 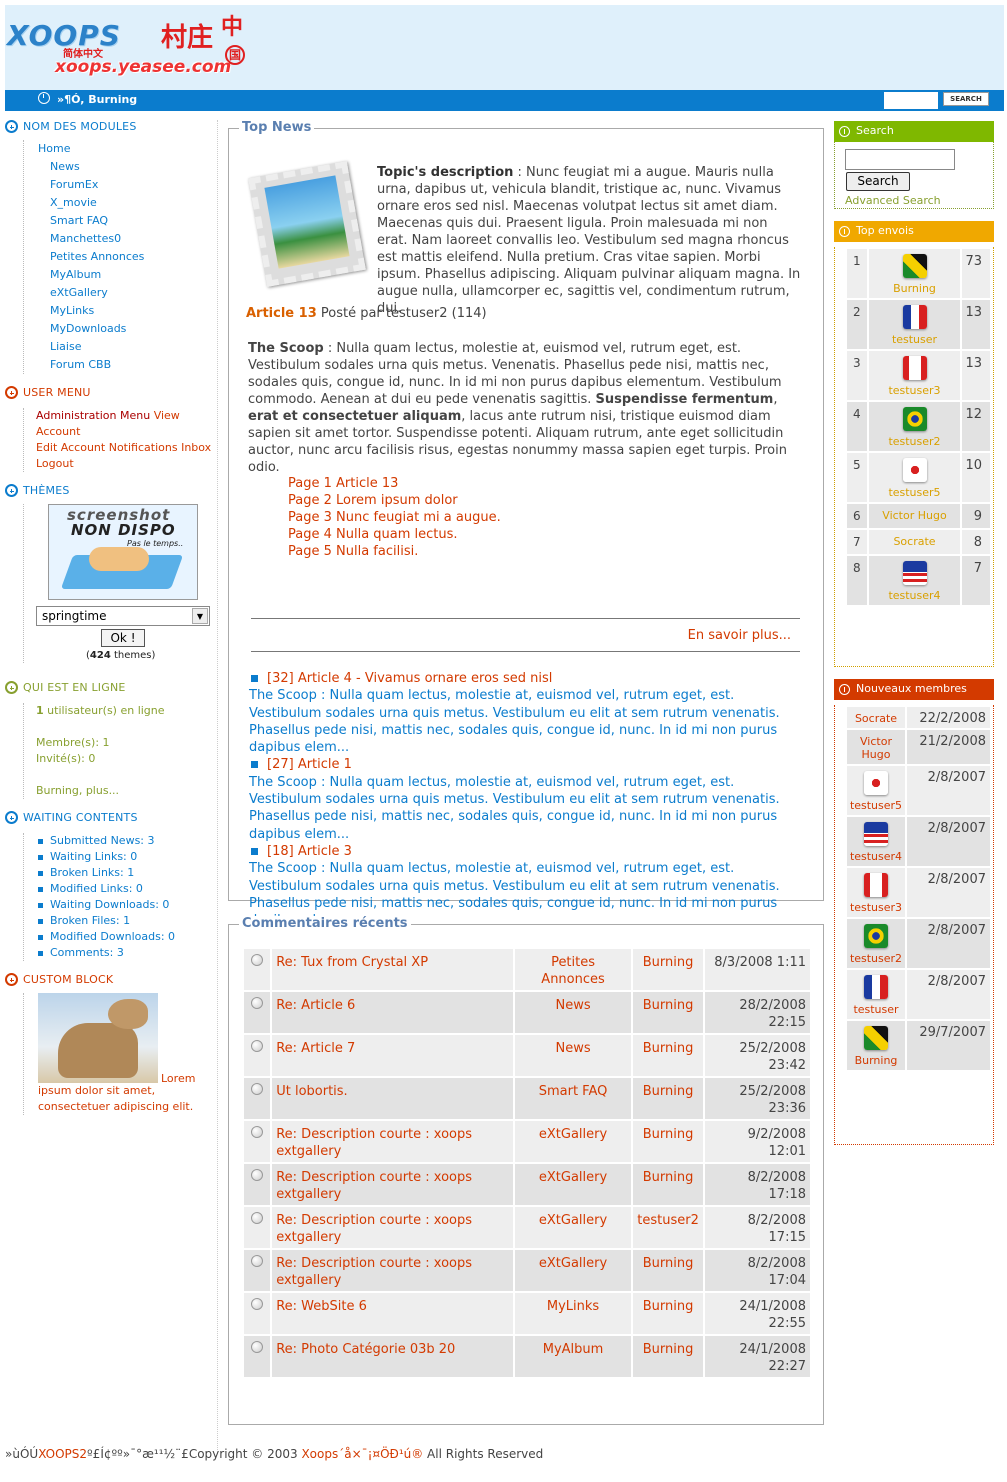 What do you see at coordinates (529, 851) in the screenshot?
I see `news-item-title: [18] Article 3` at bounding box center [529, 851].